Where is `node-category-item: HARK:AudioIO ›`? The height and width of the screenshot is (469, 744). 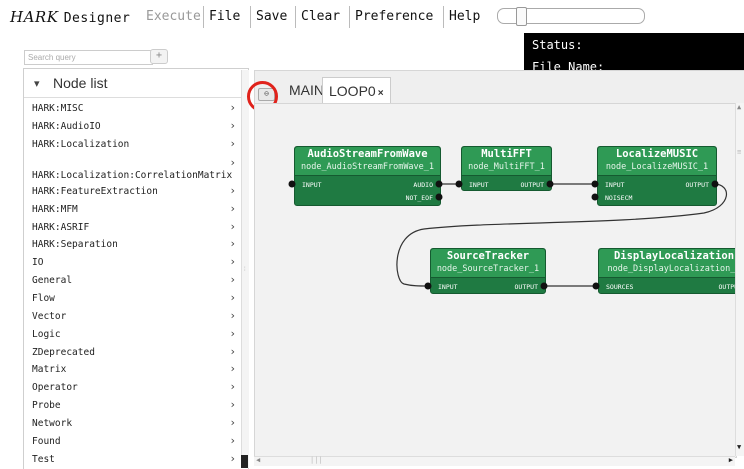 node-category-item: HARK:AudioIO › is located at coordinates (133, 126).